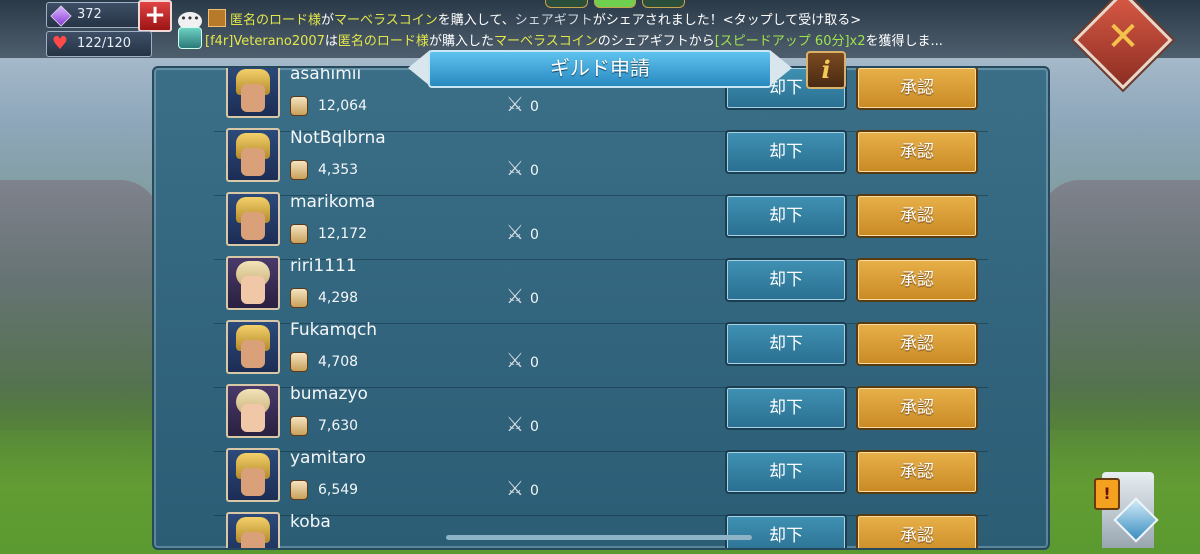 Image resolution: width=1200 pixels, height=554 pixels. Describe the element at coordinates (334, 330) in the screenshot. I see `applicant-name: Fukamqch` at that location.